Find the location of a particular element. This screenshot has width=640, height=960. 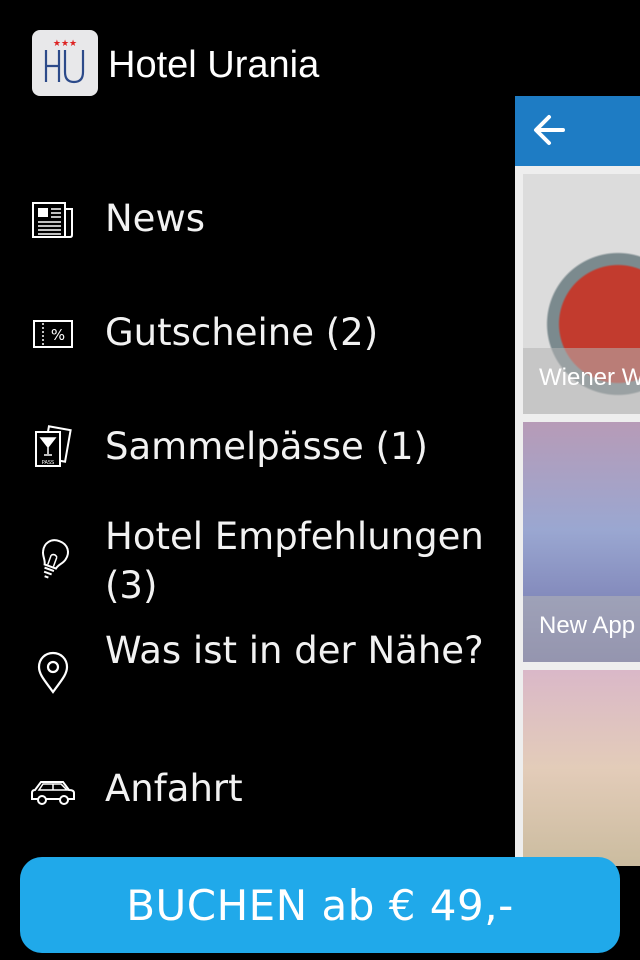

menu-item-sammelpaesse: PASS Sammelpässe (1) is located at coordinates (255, 448).